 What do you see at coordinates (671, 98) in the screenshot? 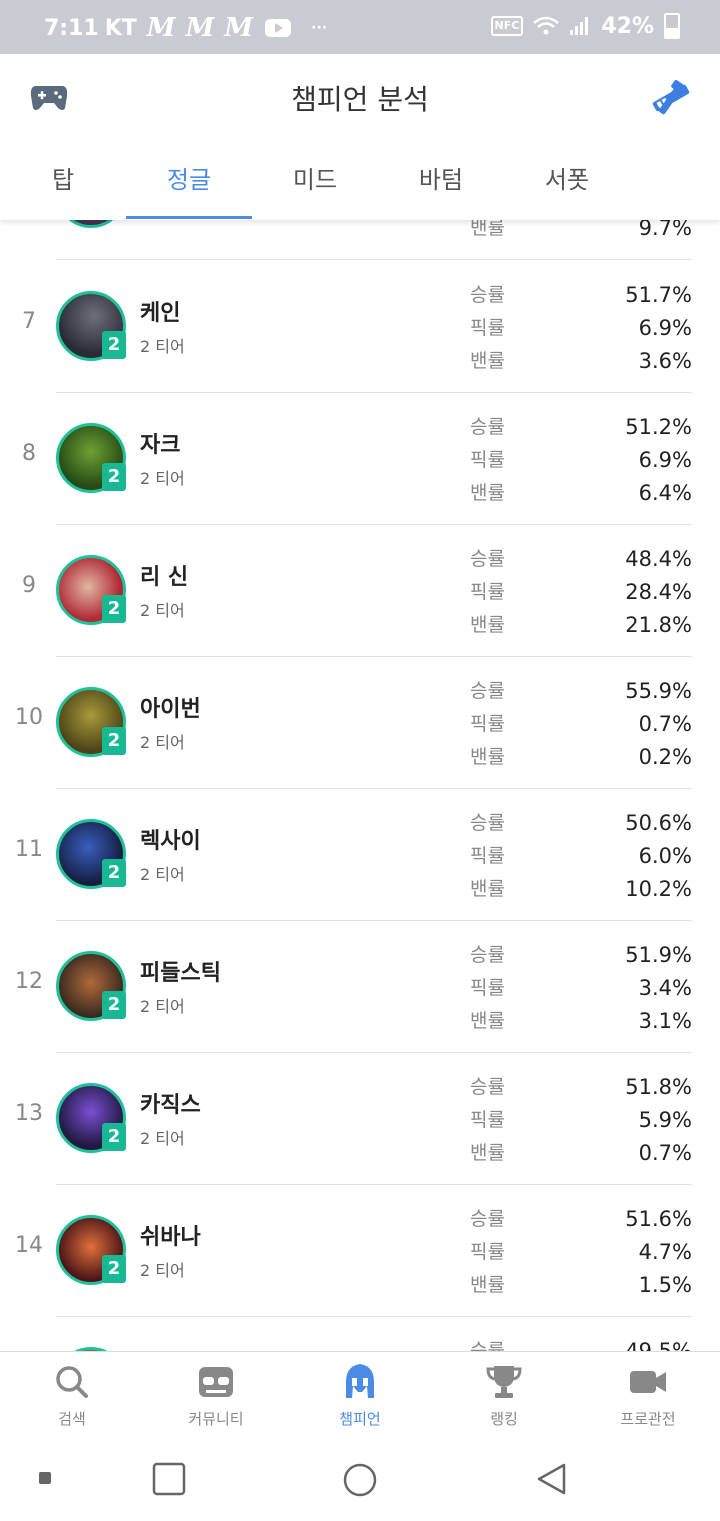
I see `crossed-tools-icon` at bounding box center [671, 98].